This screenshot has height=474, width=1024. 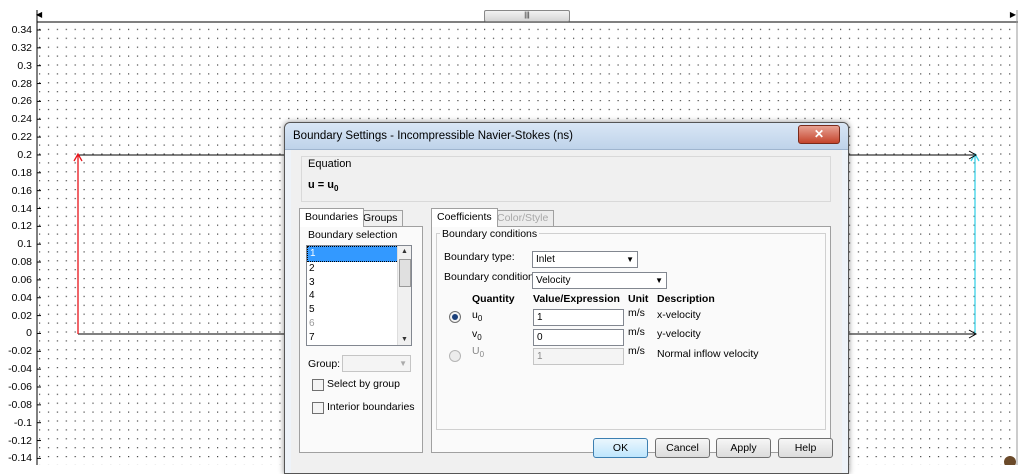 I want to click on boundary-conditions-label: Boundary conditions, so click(x=490, y=234).